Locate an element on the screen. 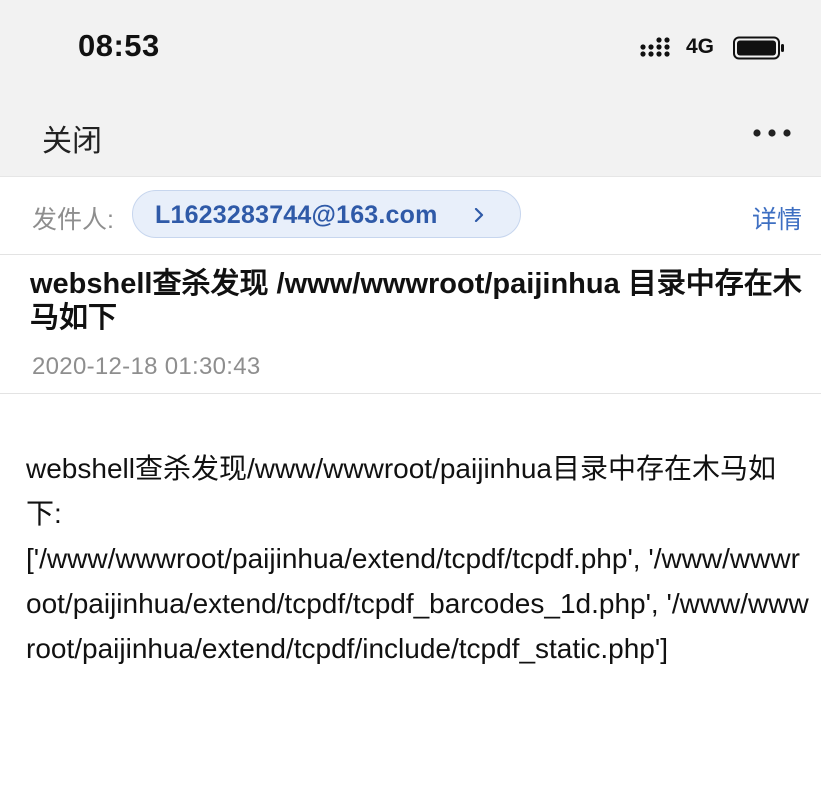 The image size is (821, 809). email-date: 2020-12-18 01:30:43 is located at coordinates (146, 366).